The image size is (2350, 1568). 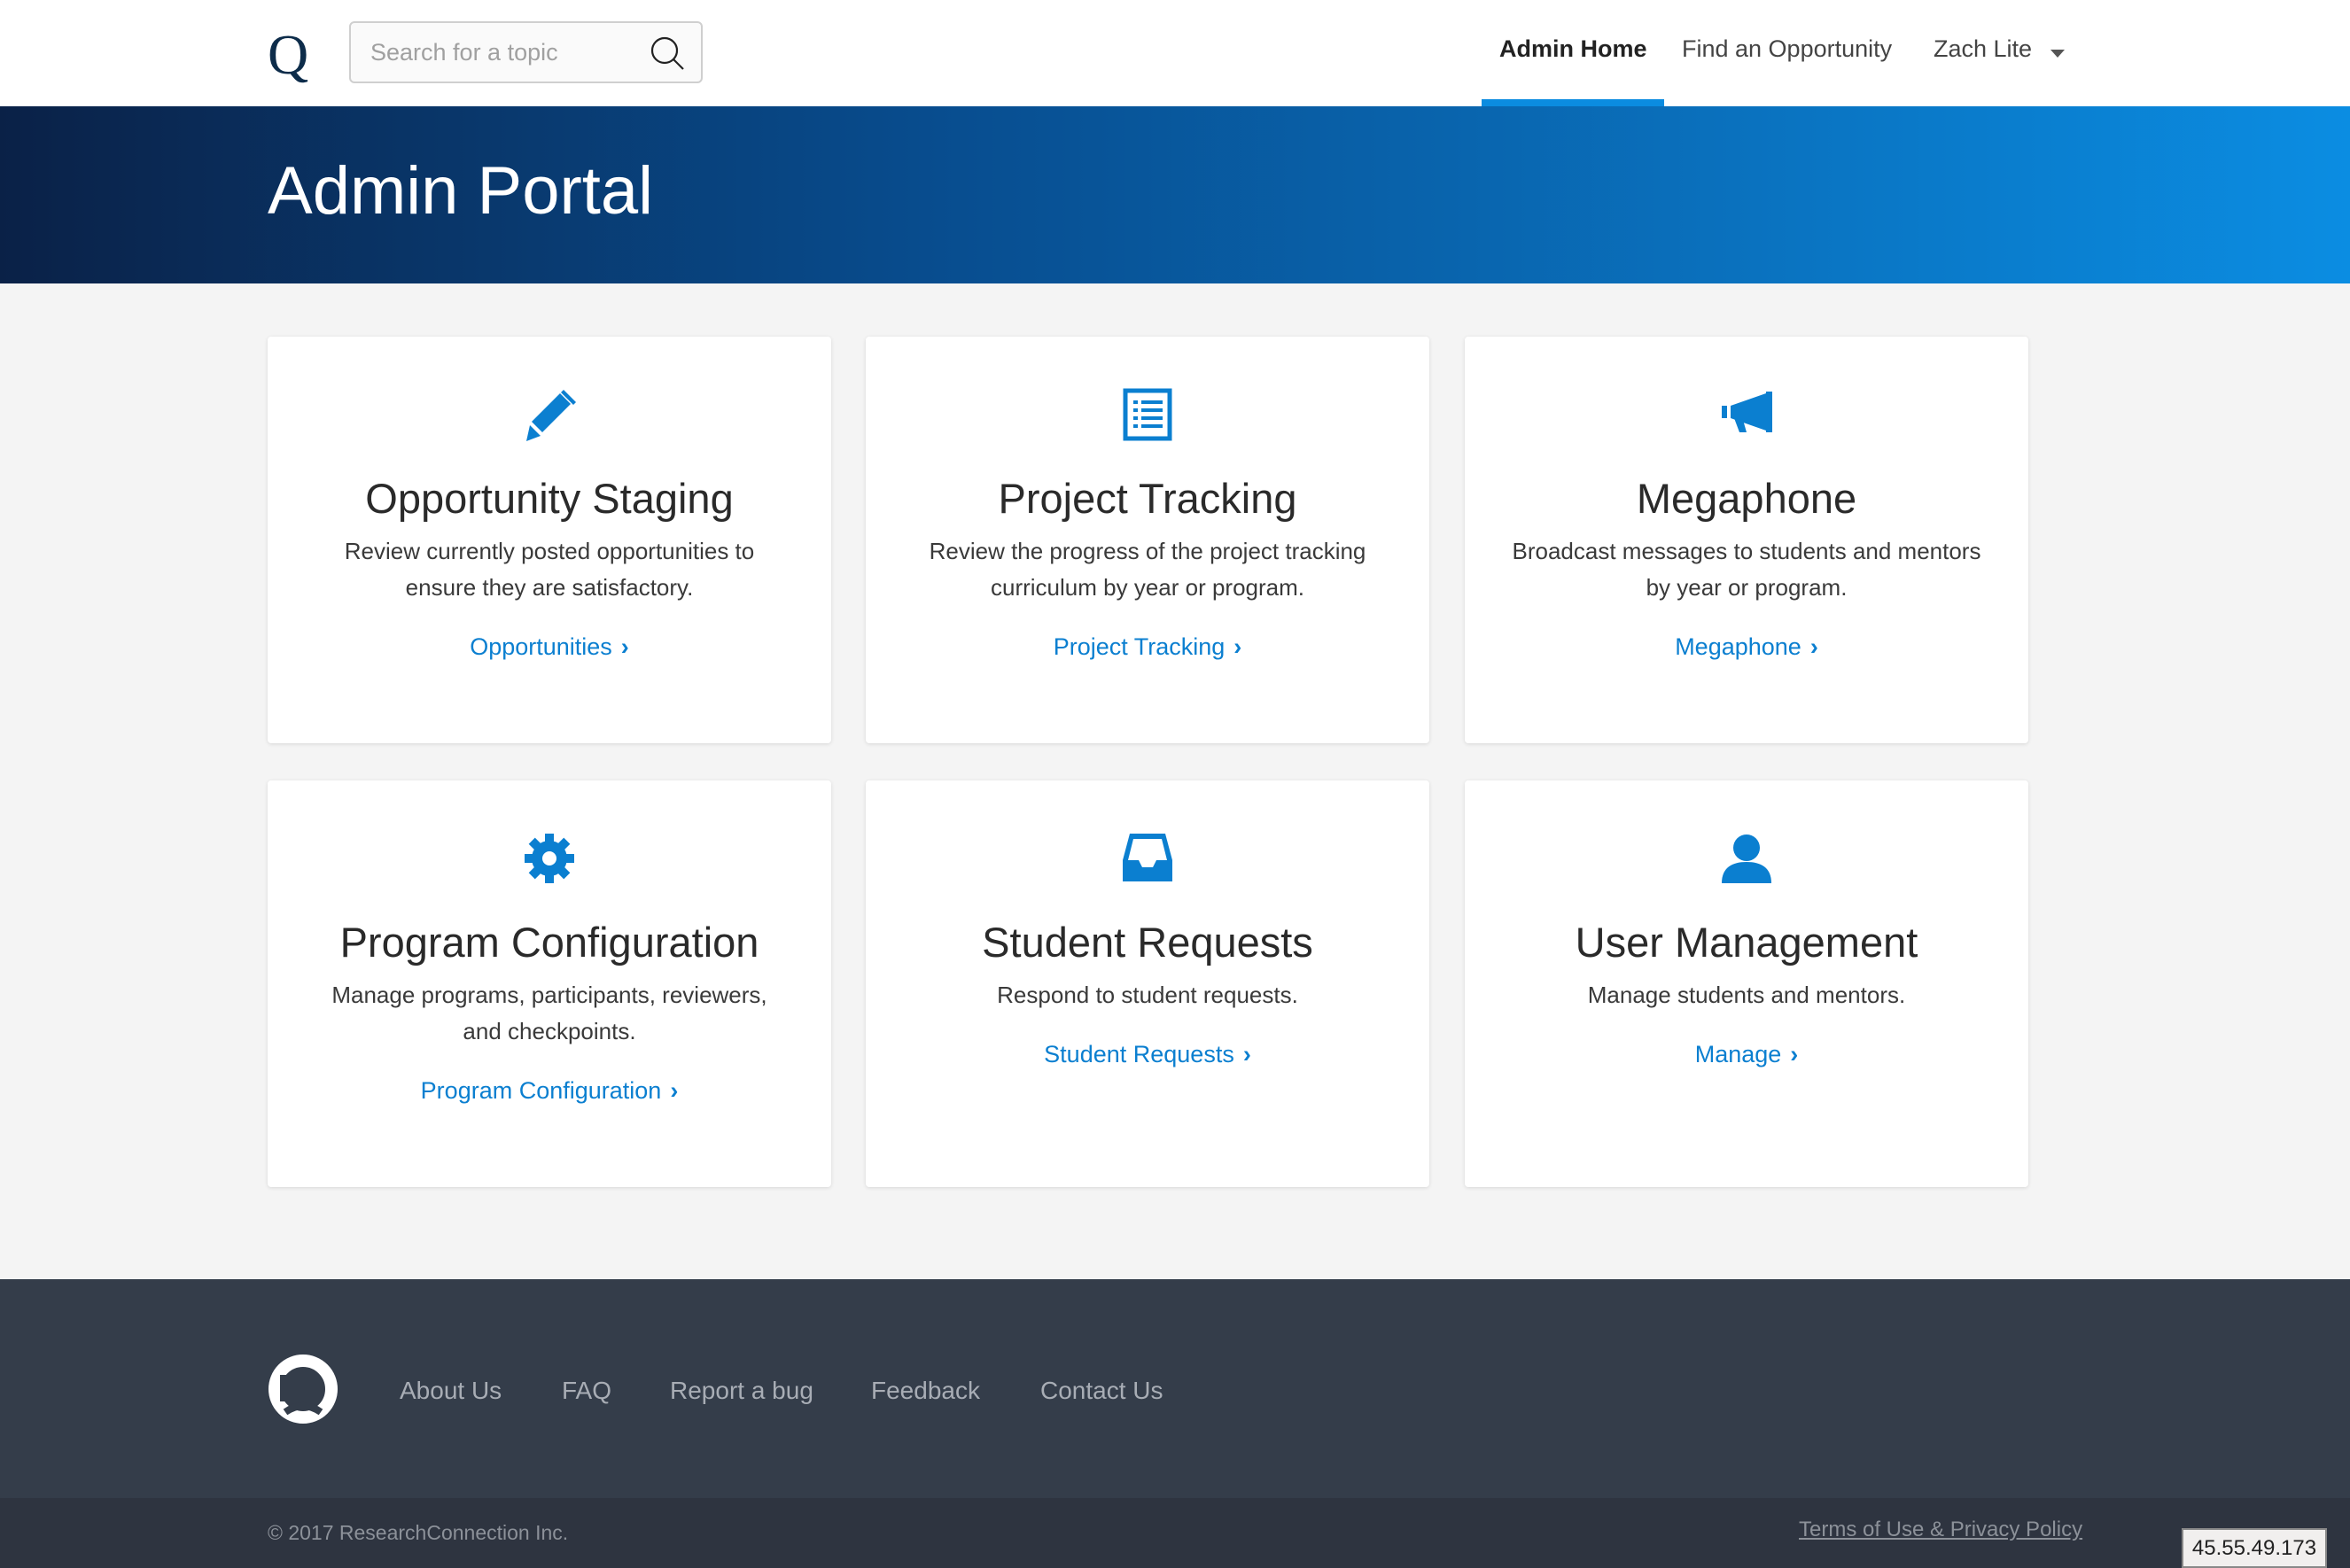 What do you see at coordinates (1139, 646) in the screenshot?
I see `link-label: Project Tracking` at bounding box center [1139, 646].